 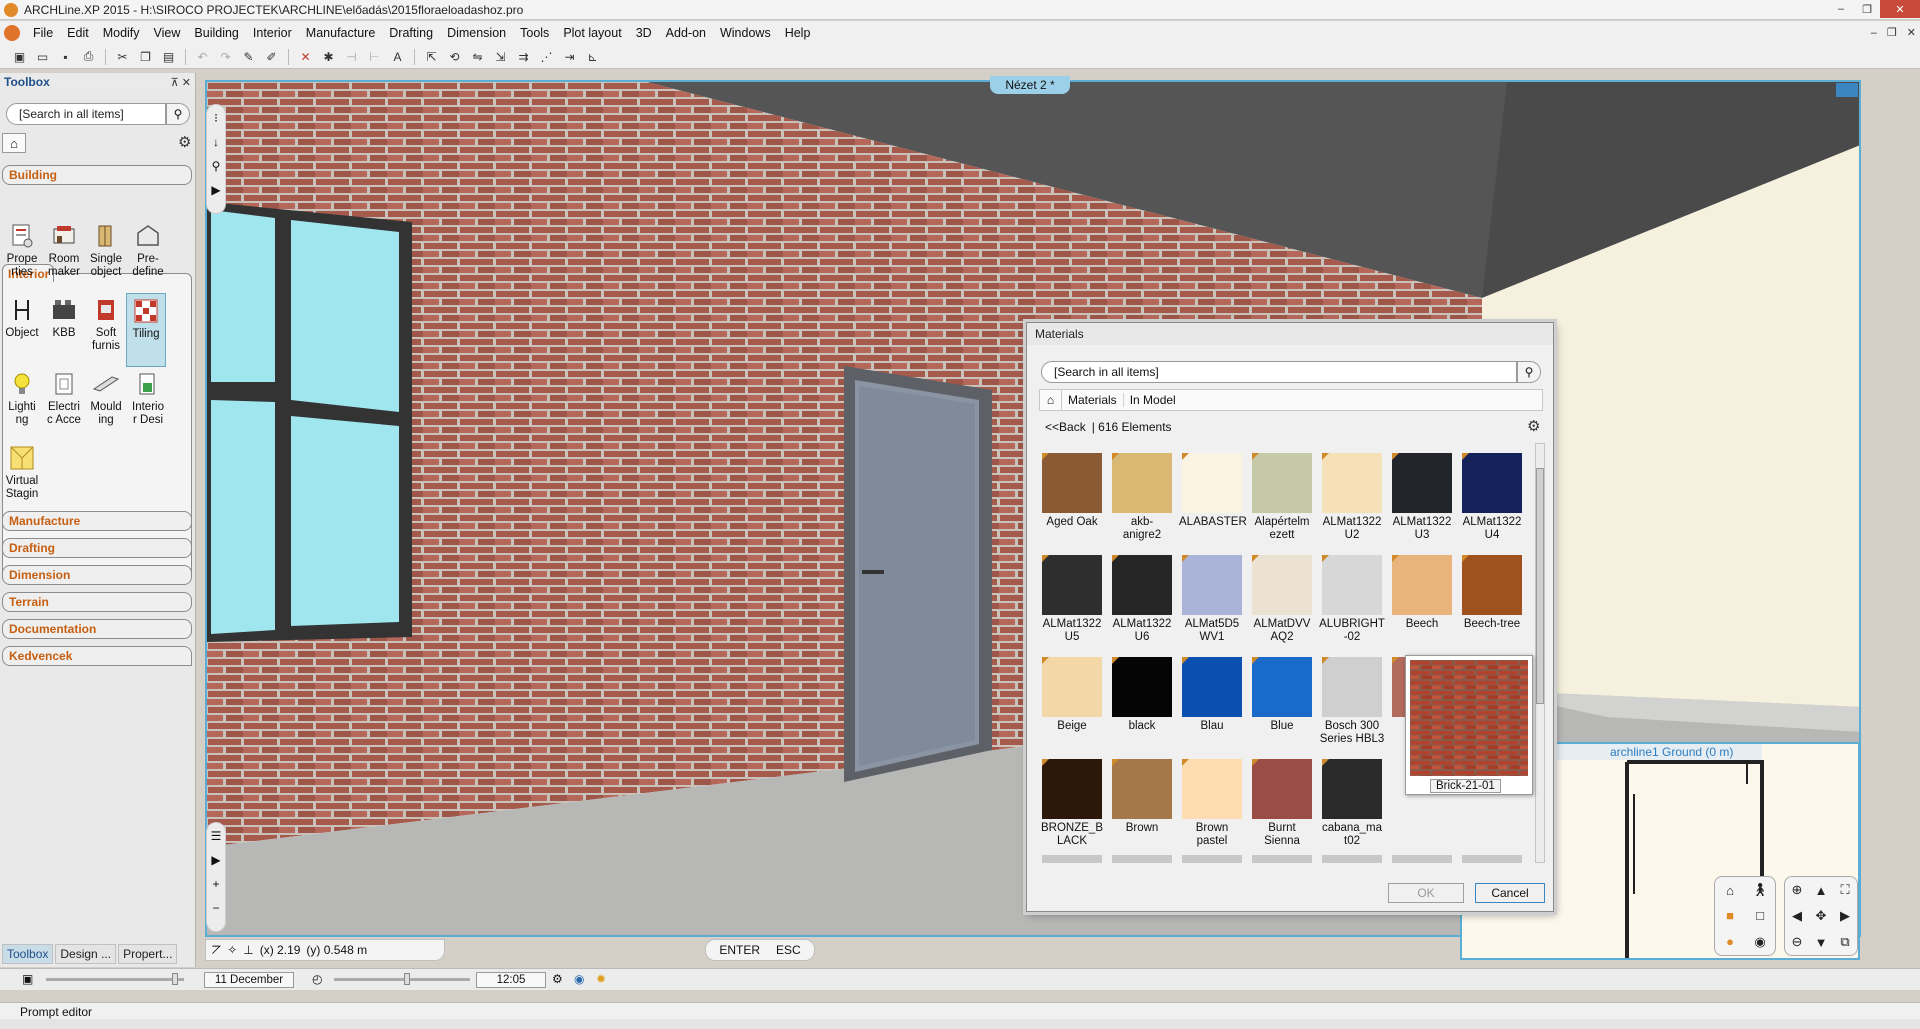 What do you see at coordinates (1760, 890) in the screenshot?
I see `walk-person-icon: 🚶︎` at bounding box center [1760, 890].